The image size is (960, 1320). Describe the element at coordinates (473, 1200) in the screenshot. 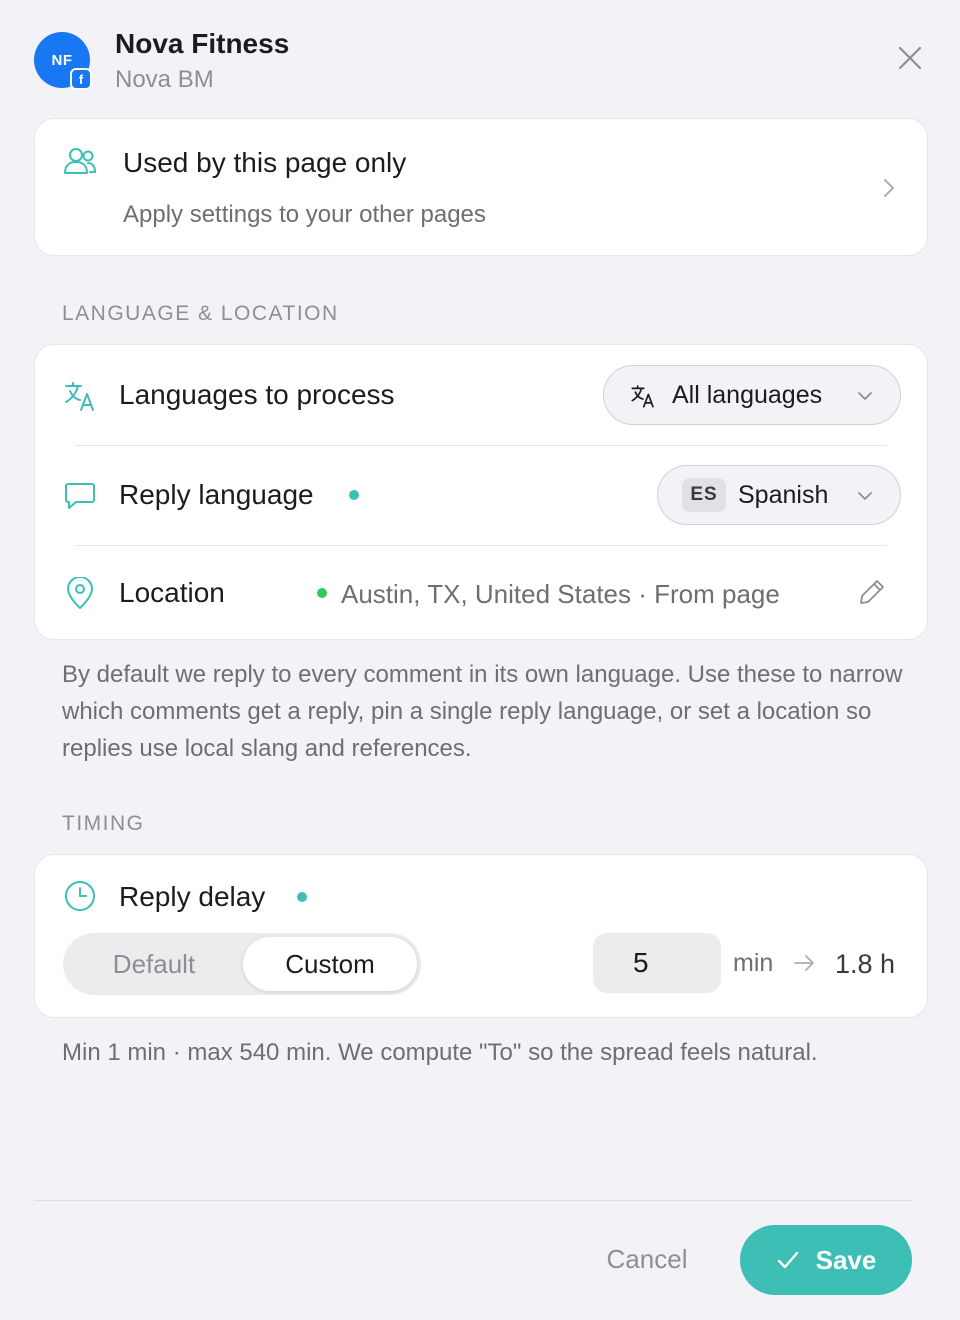

I see `footer-divider` at that location.